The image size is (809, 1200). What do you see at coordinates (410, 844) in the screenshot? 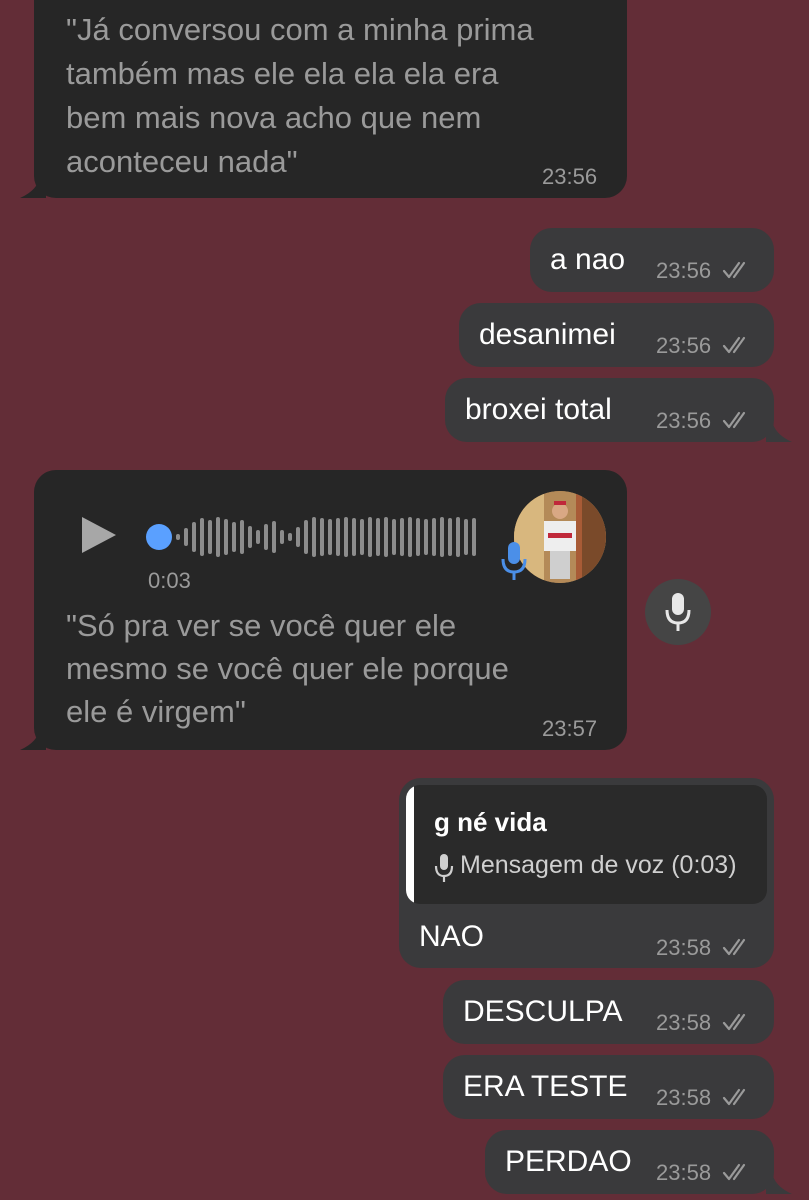
I see `reply-accent-bar` at bounding box center [410, 844].